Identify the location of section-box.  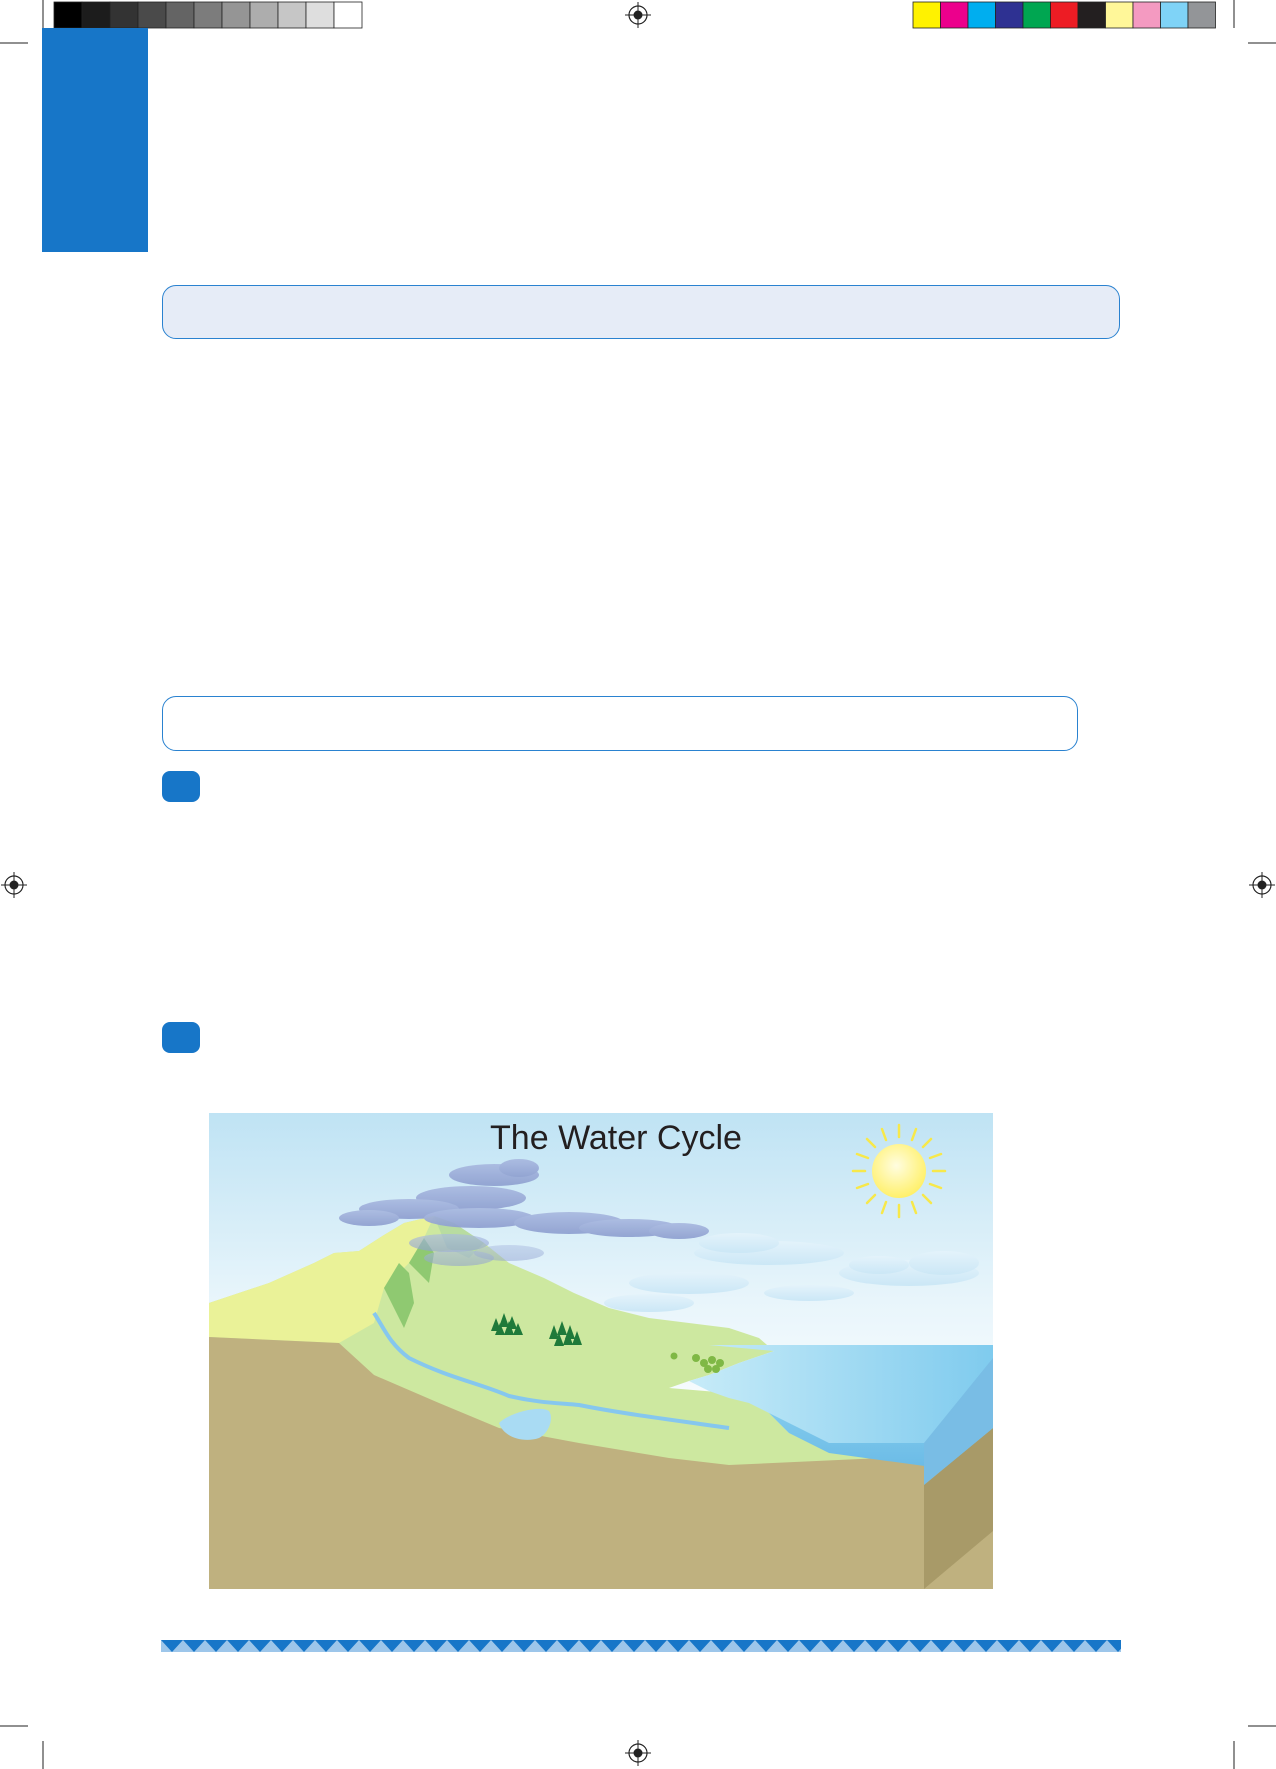
(620, 723).